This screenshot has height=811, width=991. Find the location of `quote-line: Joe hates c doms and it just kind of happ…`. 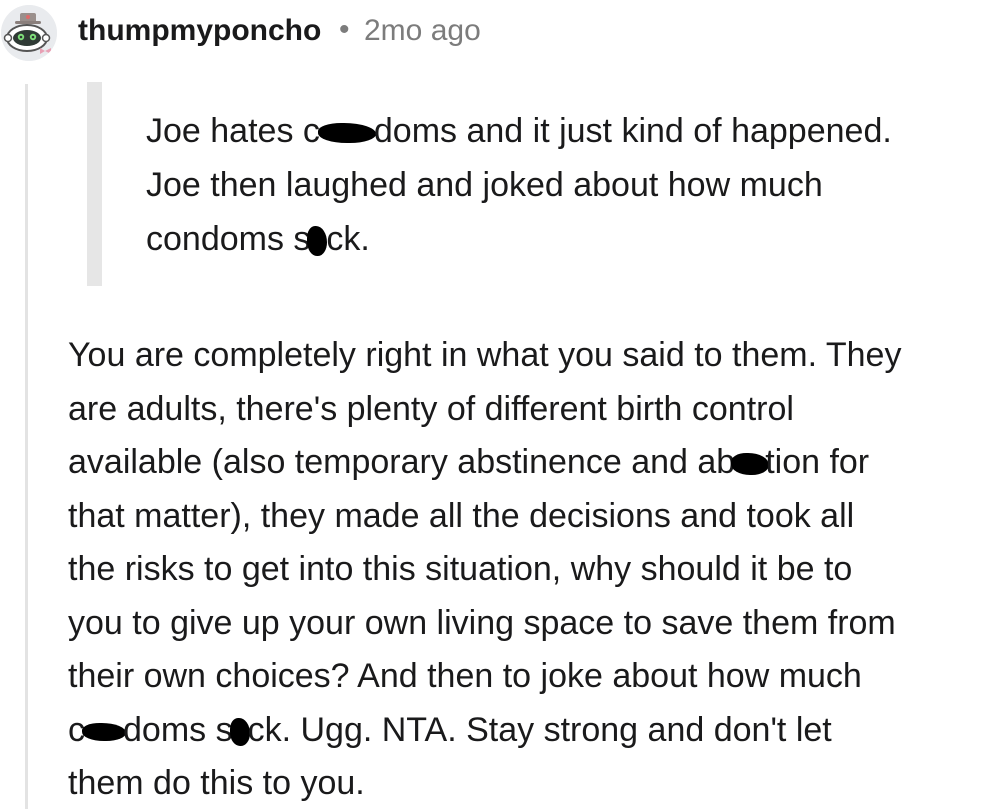

quote-line: Joe hates c doms and it just kind of happ… is located at coordinates (519, 131).